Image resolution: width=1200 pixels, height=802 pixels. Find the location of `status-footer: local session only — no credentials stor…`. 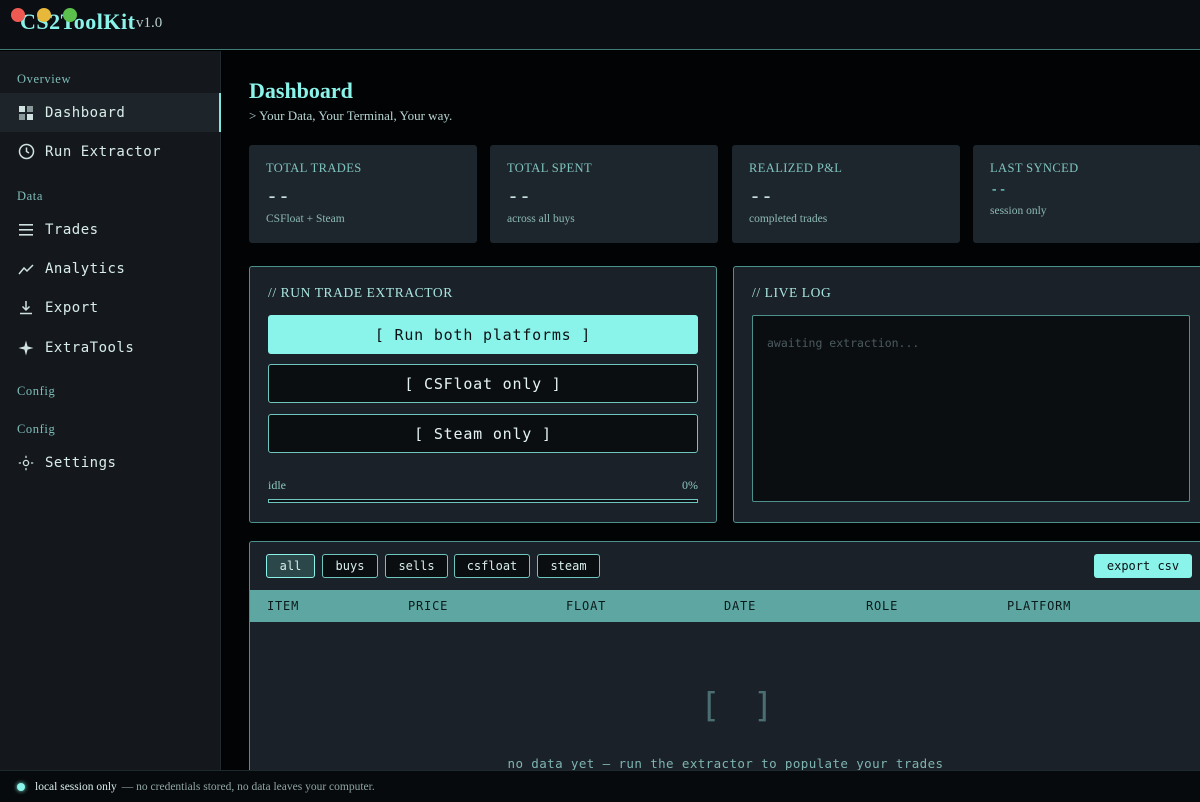

status-footer: local session only — no credentials stor… is located at coordinates (600, 786).